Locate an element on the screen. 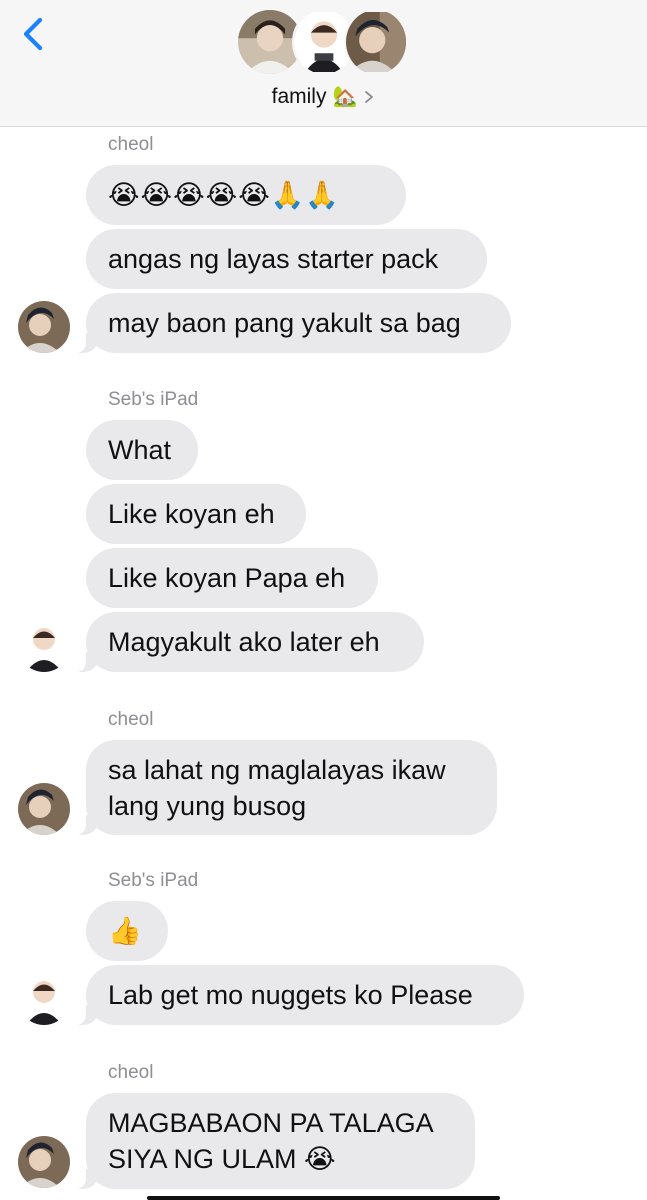  message-bubble: MAGBABAON PA TALAGA SIYA NG ULAM 😭 is located at coordinates (274, 1141).